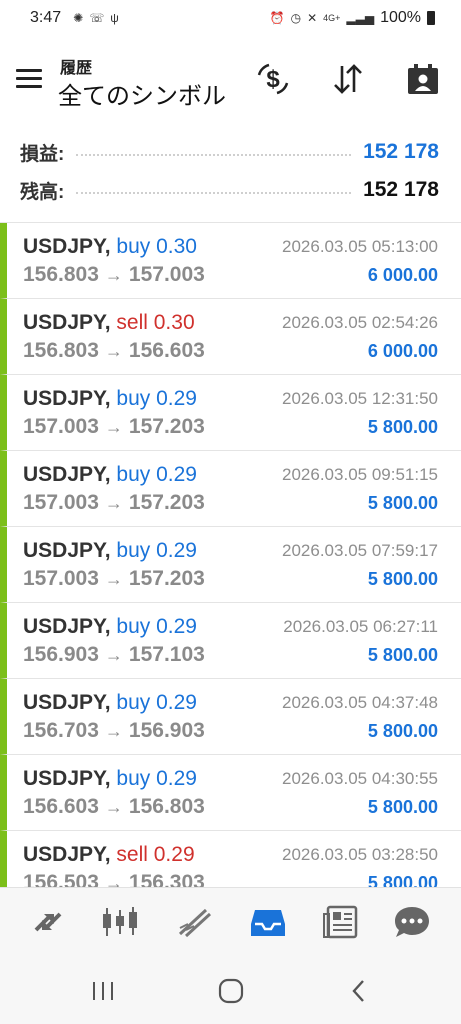 Image resolution: width=461 pixels, height=1024 pixels. I want to click on battery-icon, so click(431, 18).